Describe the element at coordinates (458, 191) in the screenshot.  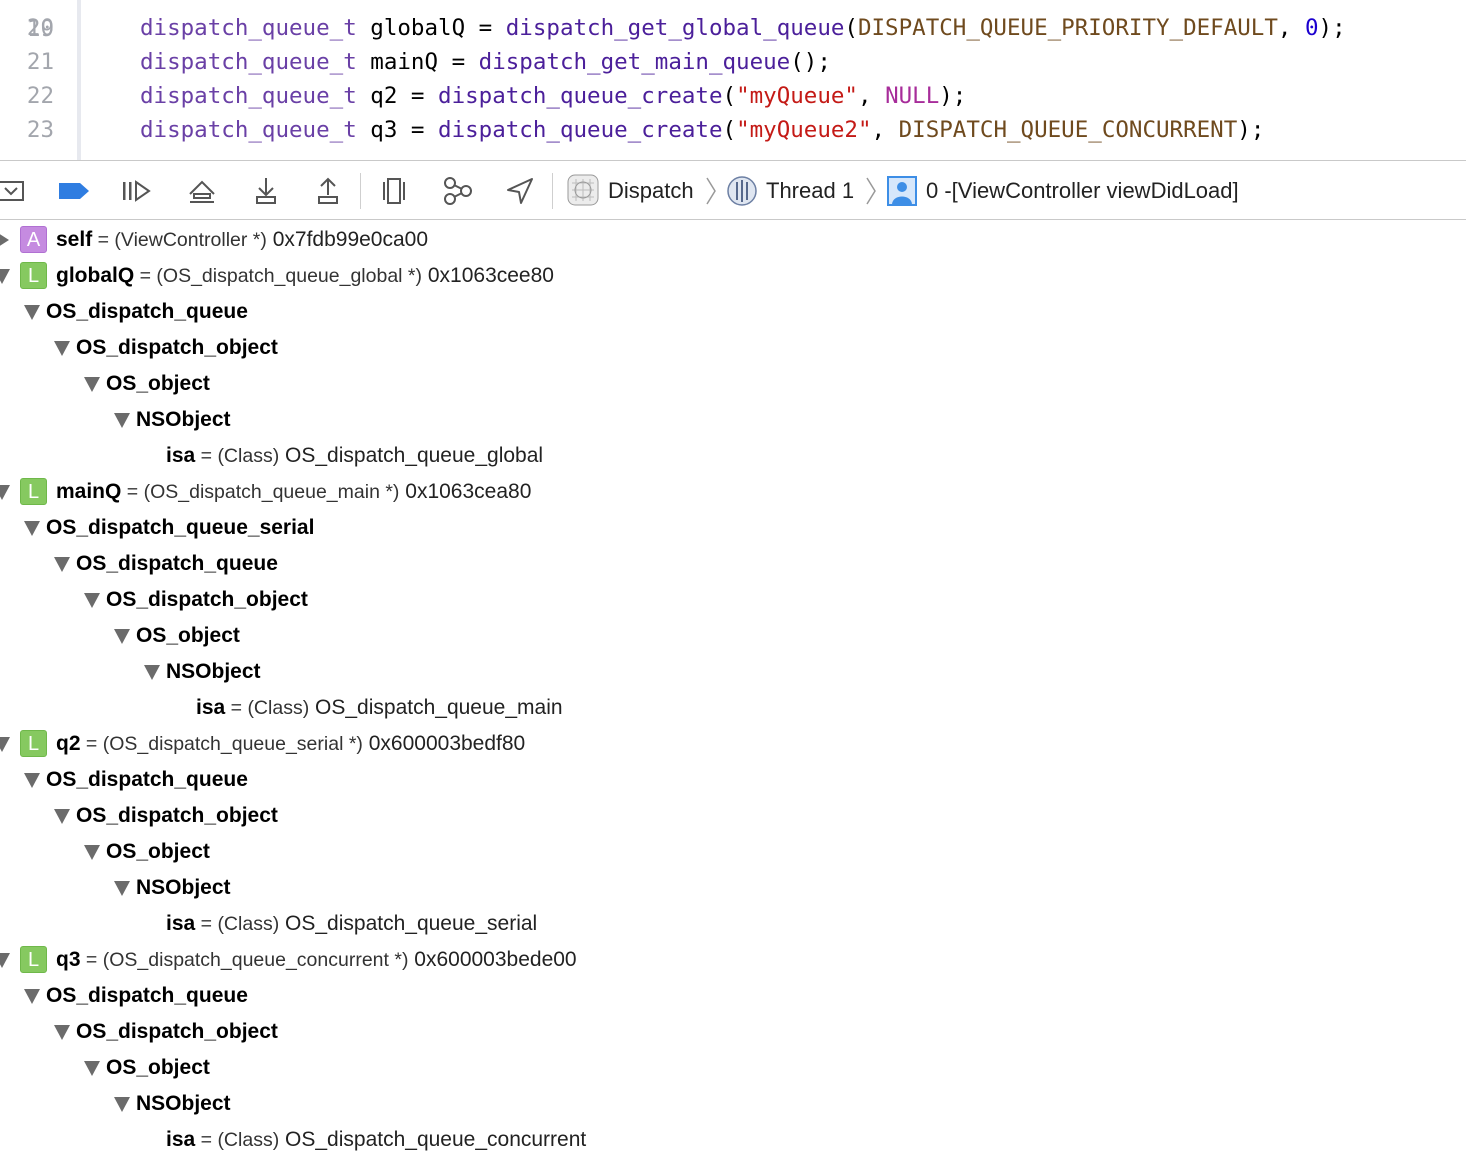
I see `memory-graph-button` at that location.